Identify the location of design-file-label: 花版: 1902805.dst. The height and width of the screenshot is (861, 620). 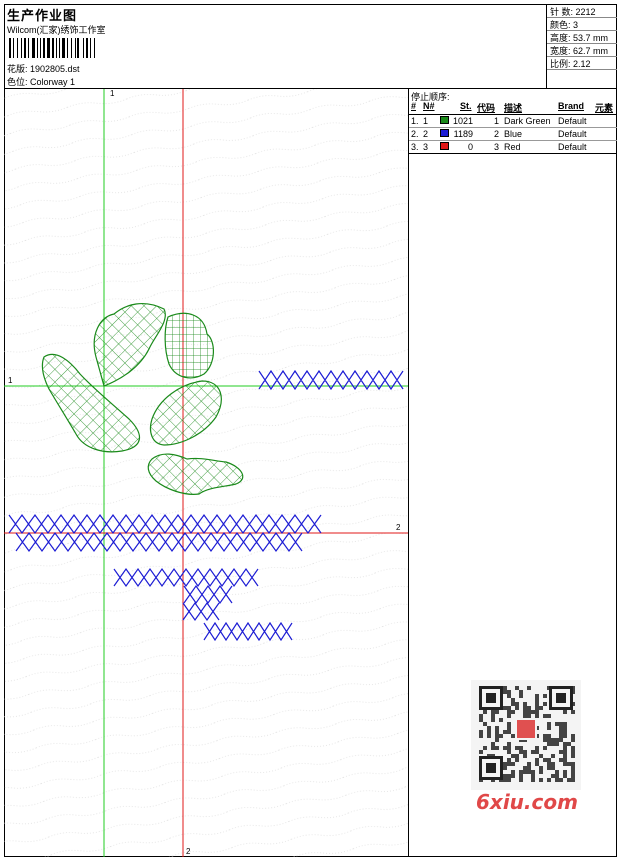
(43, 69).